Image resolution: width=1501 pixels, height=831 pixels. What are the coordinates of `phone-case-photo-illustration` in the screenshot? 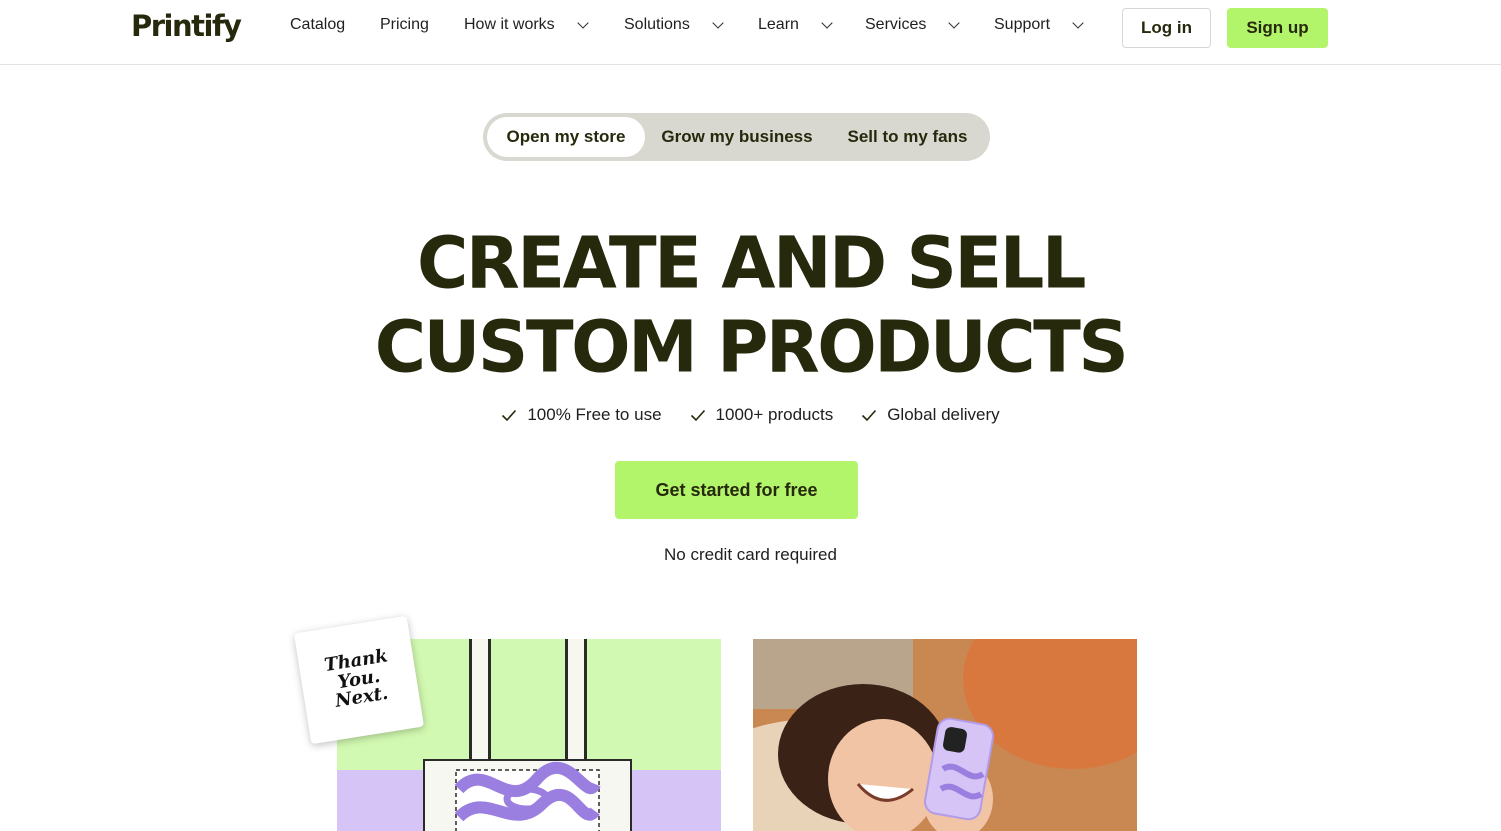 It's located at (945, 735).